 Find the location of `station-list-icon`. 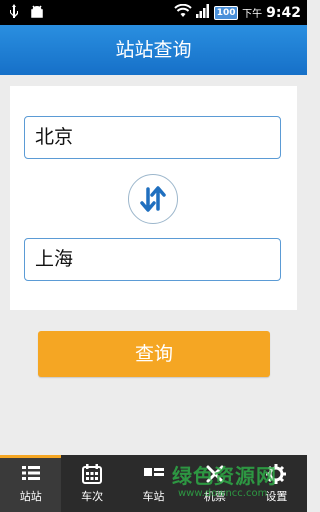

station-list-icon is located at coordinates (154, 475).